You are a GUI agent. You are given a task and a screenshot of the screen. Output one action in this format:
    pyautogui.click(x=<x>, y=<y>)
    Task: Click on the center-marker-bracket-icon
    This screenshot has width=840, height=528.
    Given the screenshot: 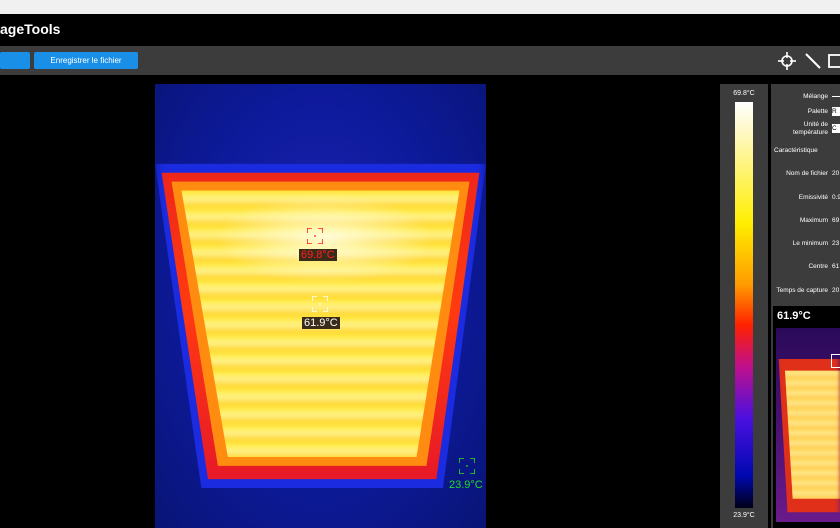 What is the action you would take?
    pyautogui.click(x=320, y=304)
    